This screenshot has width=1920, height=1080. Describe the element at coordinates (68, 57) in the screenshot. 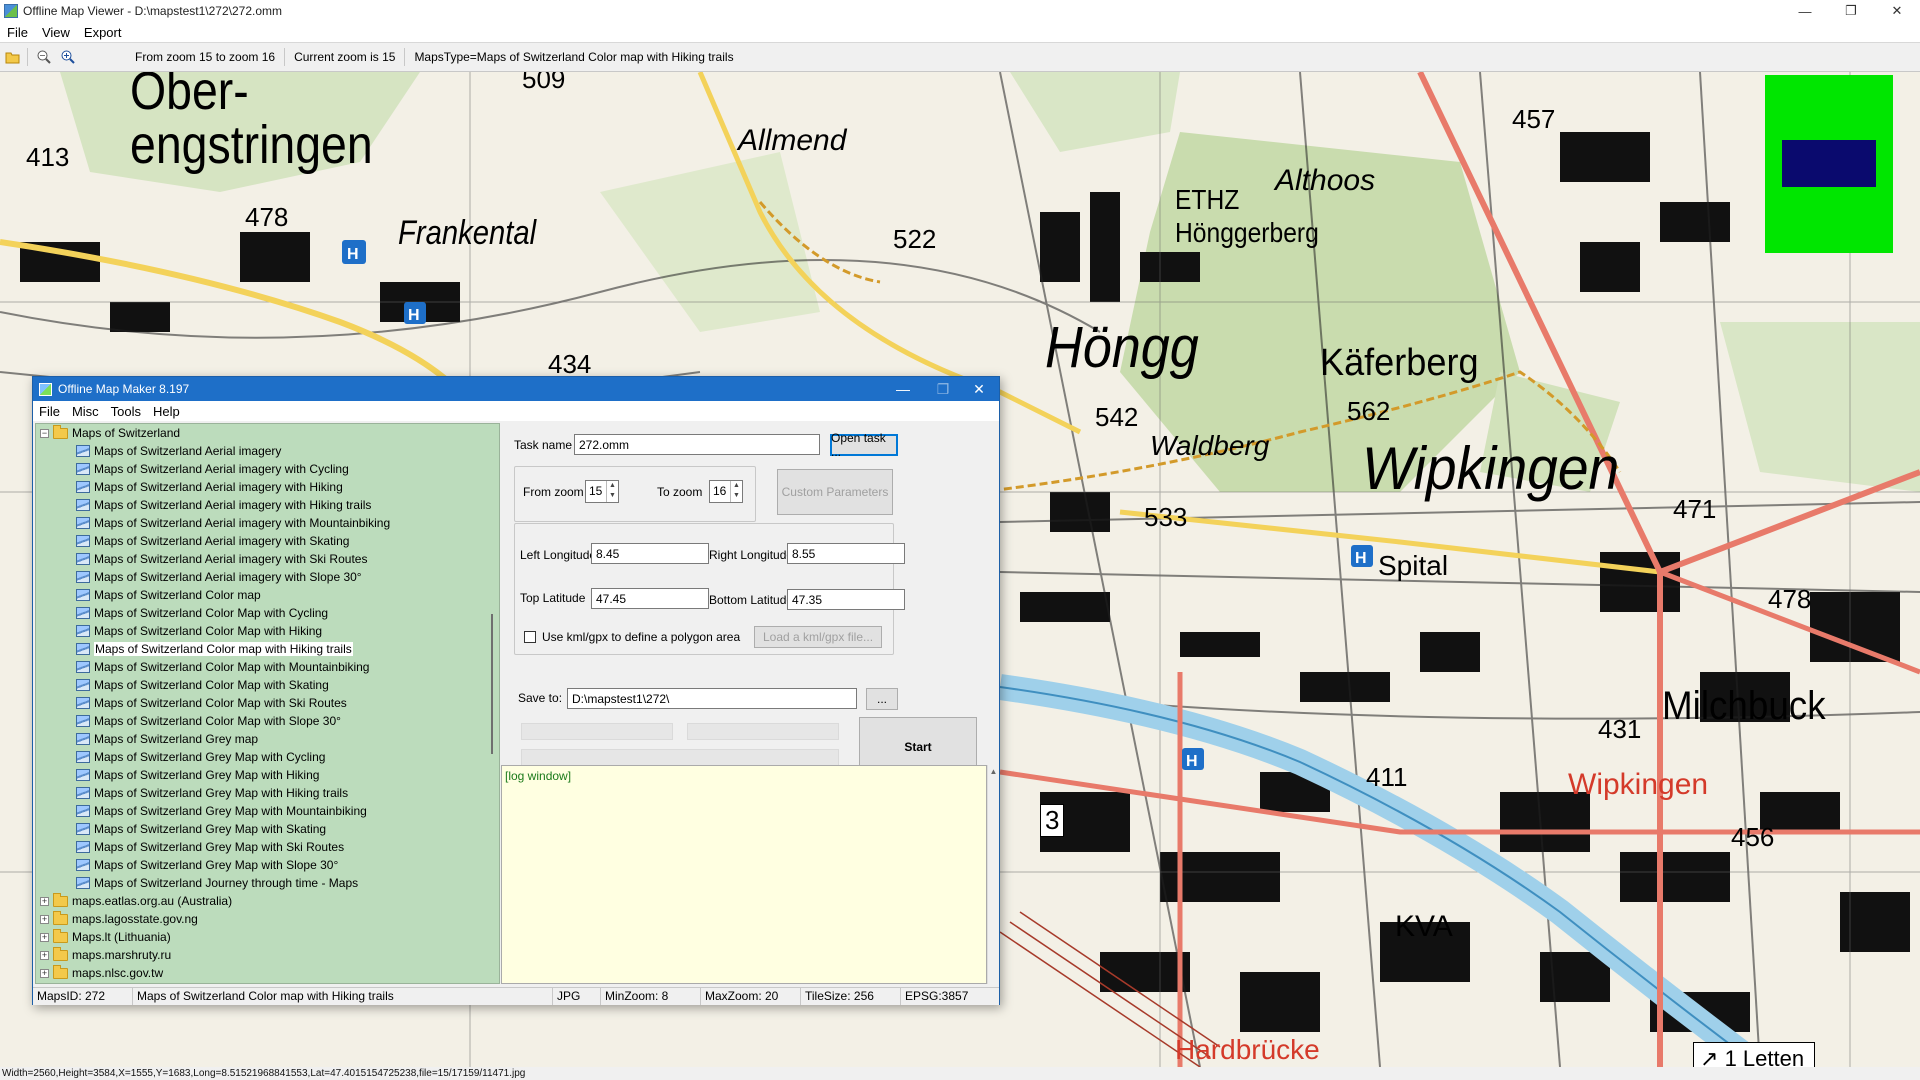

I see `zoom-in-icon` at that location.